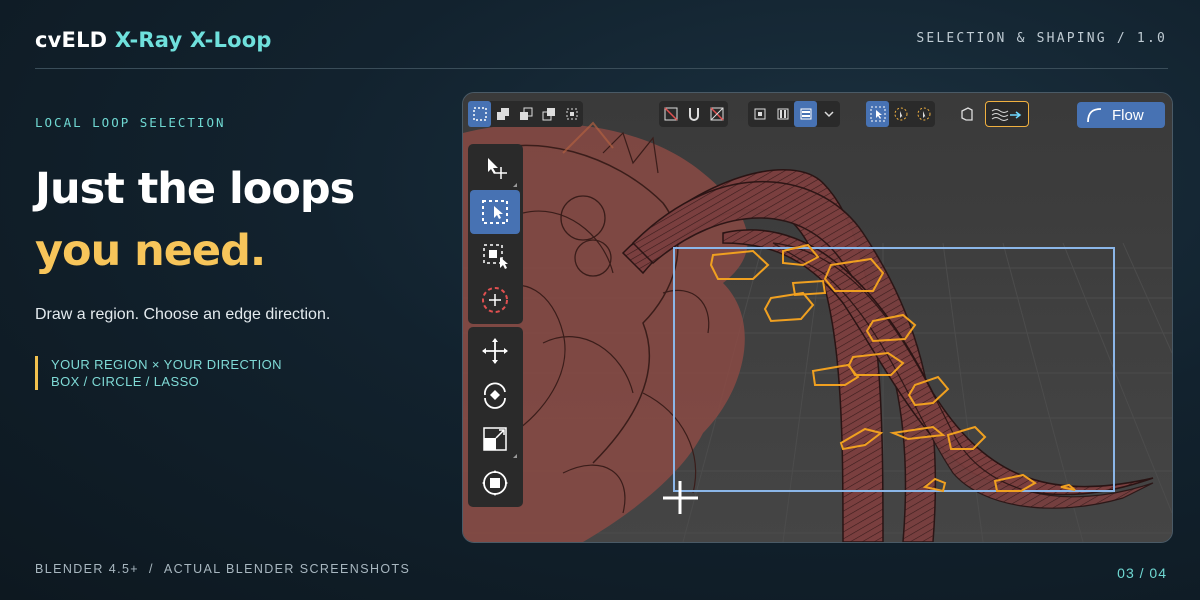 This screenshot has height=600, width=1200. I want to click on brand-title: cvELD X-Ray X-Loop, so click(153, 40).